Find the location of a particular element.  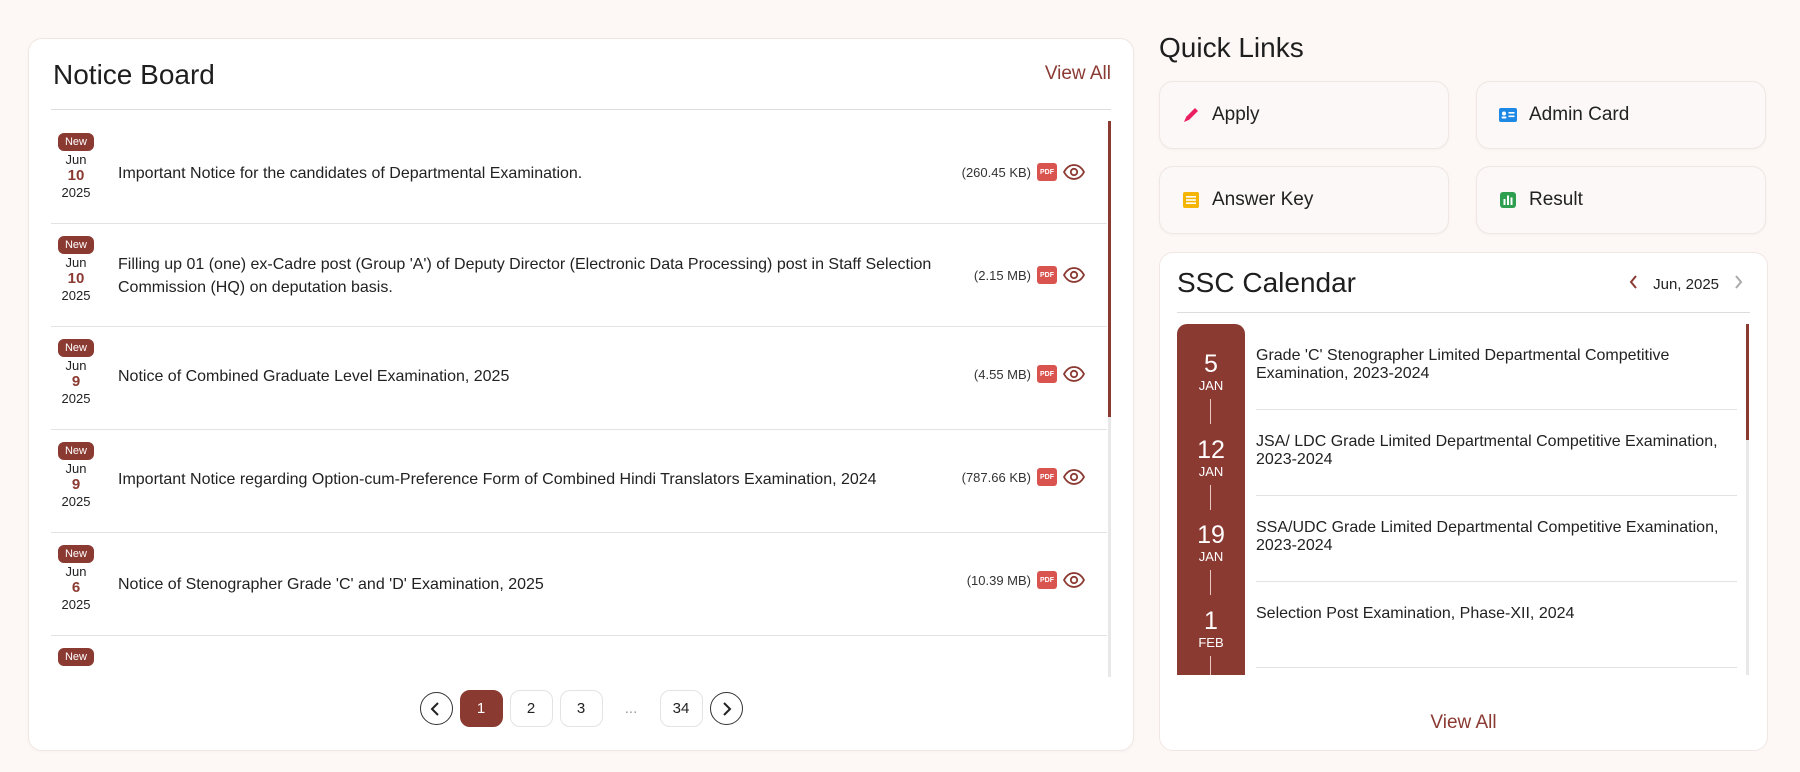

quick-link-apply: Apply is located at coordinates (1304, 115).